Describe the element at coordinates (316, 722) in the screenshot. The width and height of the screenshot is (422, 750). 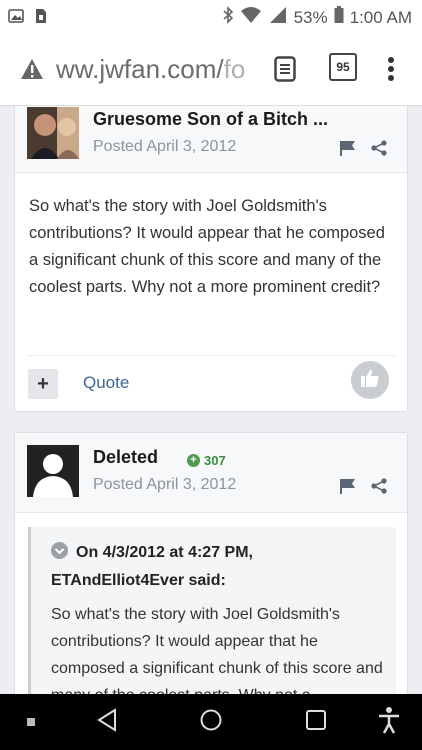
I see `recents-icon` at that location.